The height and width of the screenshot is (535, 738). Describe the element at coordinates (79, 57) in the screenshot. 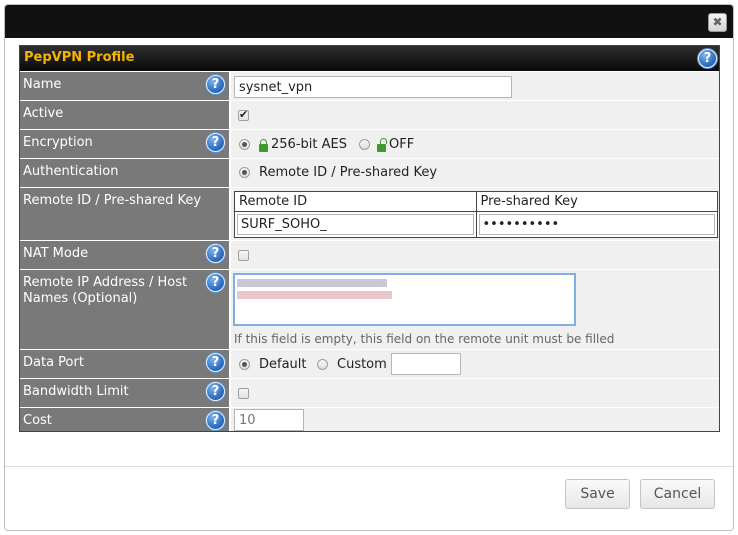

I see `profile-title: PepVPN Profile` at that location.